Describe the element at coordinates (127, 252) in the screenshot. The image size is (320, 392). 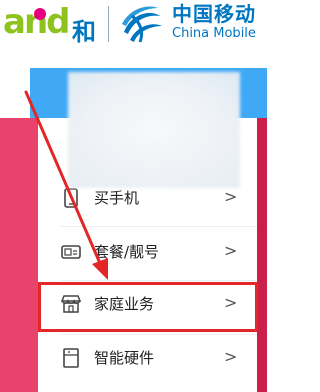
I see `menu-item-label: 套餐/靓号` at that location.